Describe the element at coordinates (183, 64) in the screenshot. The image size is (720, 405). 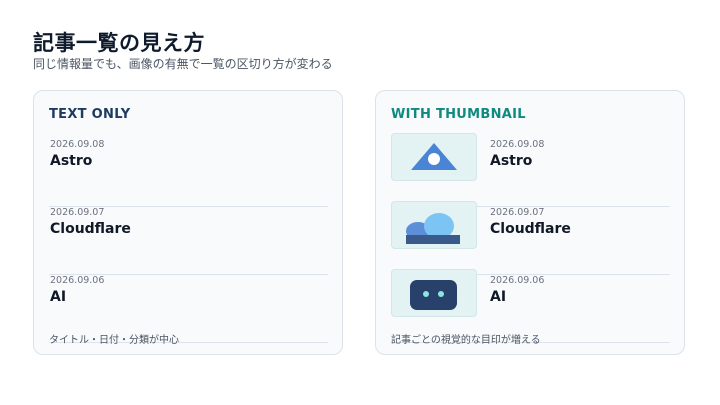
I see `page-subtitle: 同じ情報量でも、画像の有無で一覧の区切り方が変わる` at that location.